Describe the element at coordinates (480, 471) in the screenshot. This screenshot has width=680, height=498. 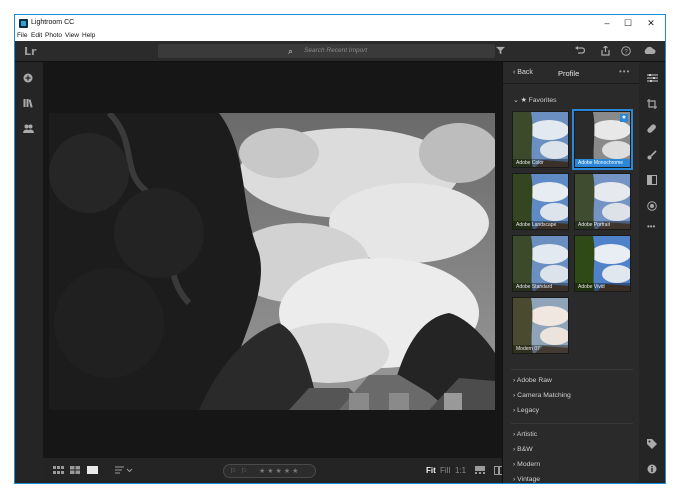
I see `filmstrip-icon` at that location.